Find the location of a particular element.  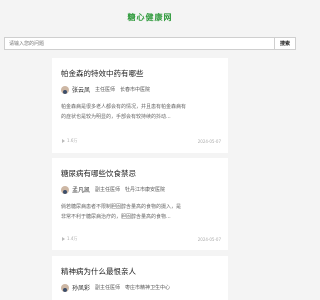

article-title: 帕金森的特效中药有哪些 is located at coordinates (102, 73).